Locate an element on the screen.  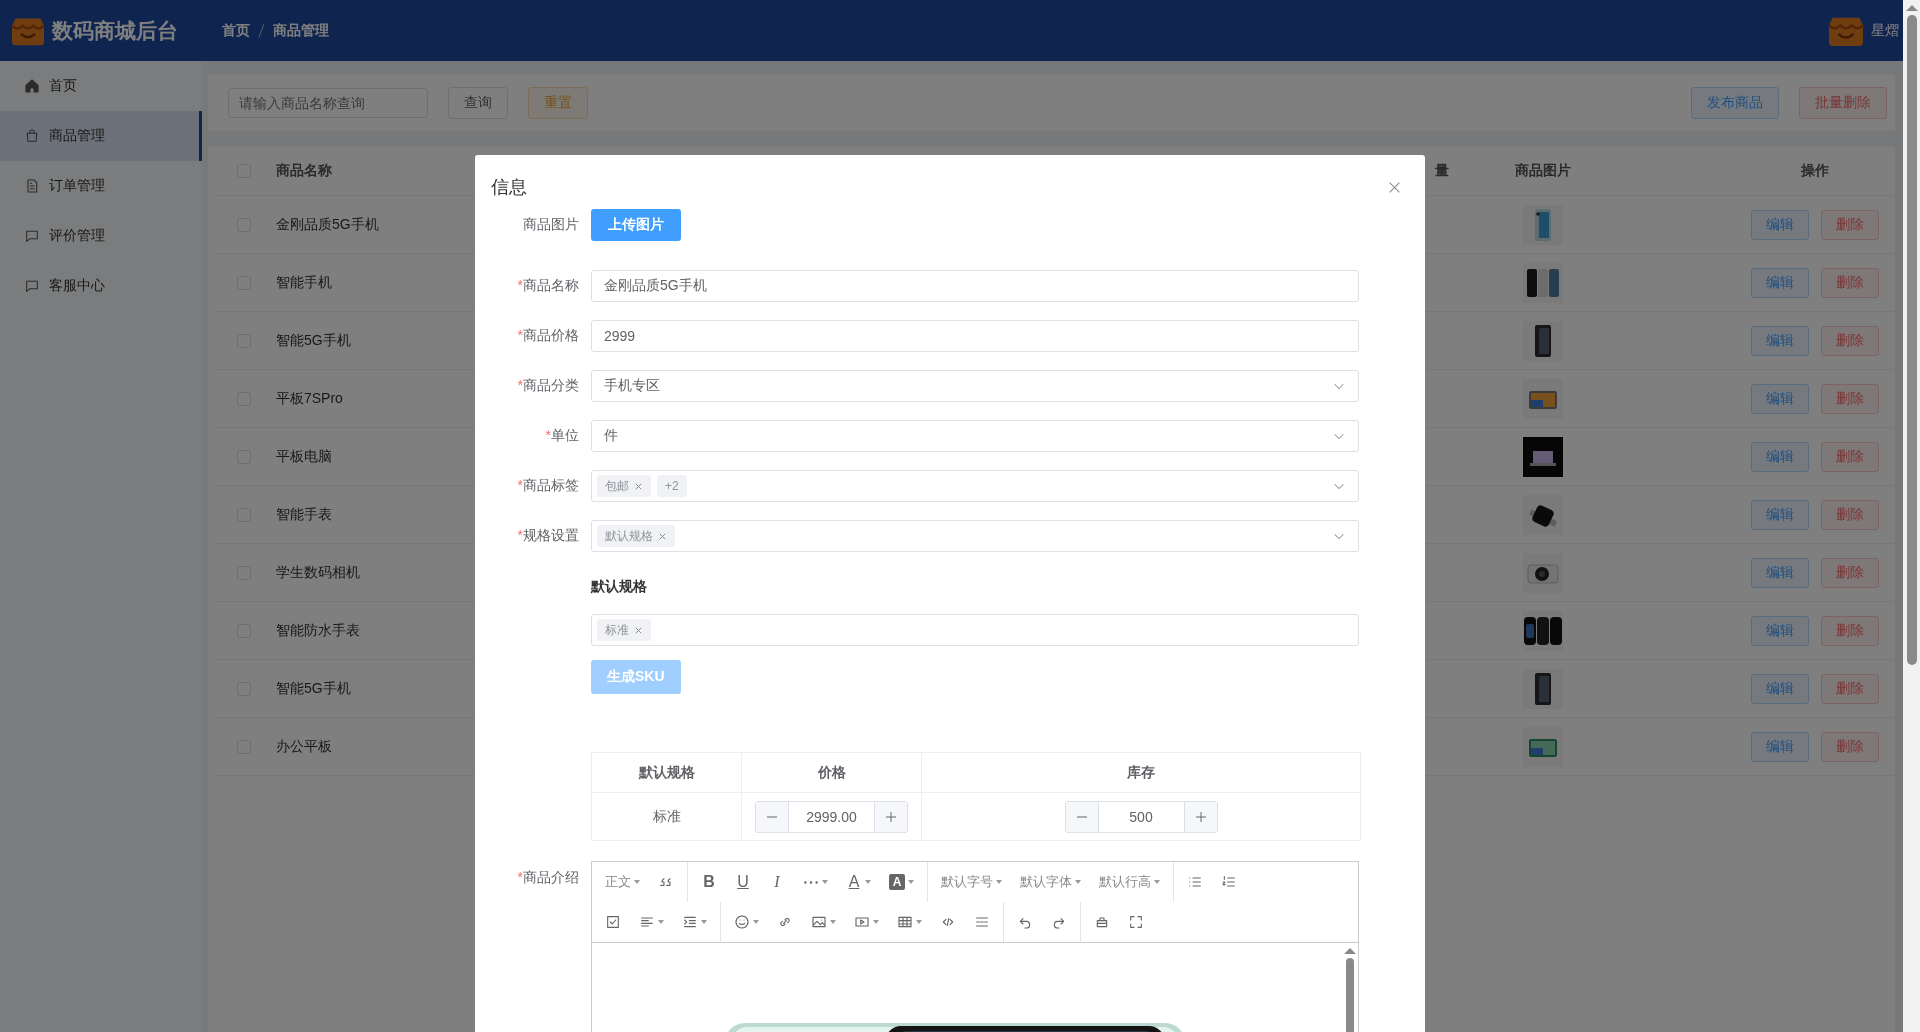
field-label: 商品图片 is located at coordinates (551, 225).